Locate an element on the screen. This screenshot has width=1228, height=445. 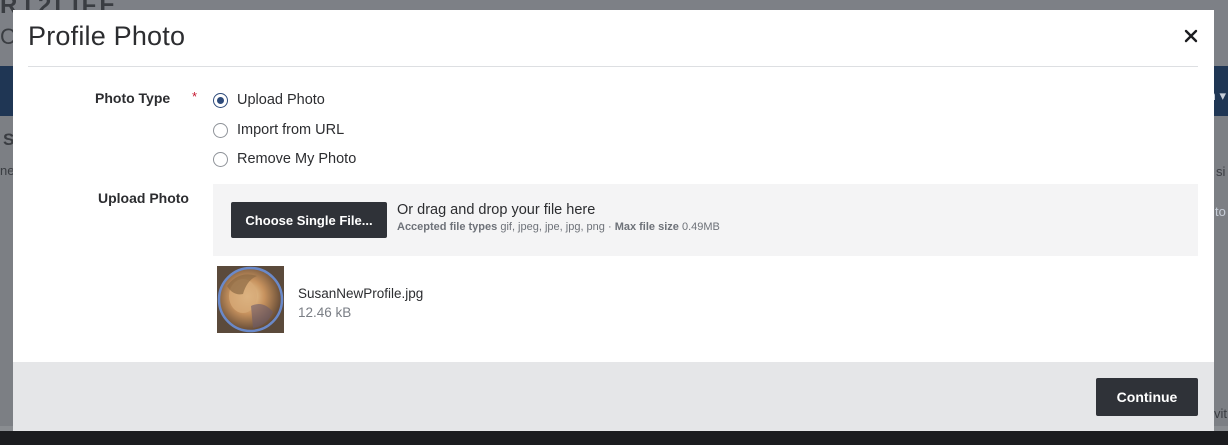
radio-import-from-url: Import from URL is located at coordinates (278, 130).